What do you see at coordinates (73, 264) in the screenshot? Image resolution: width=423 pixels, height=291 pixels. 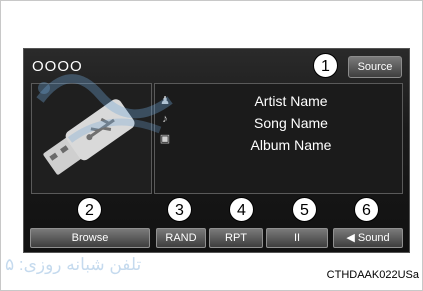 I see `watermark-phone-text: تلفن شبانه روزی: ۵` at bounding box center [73, 264].